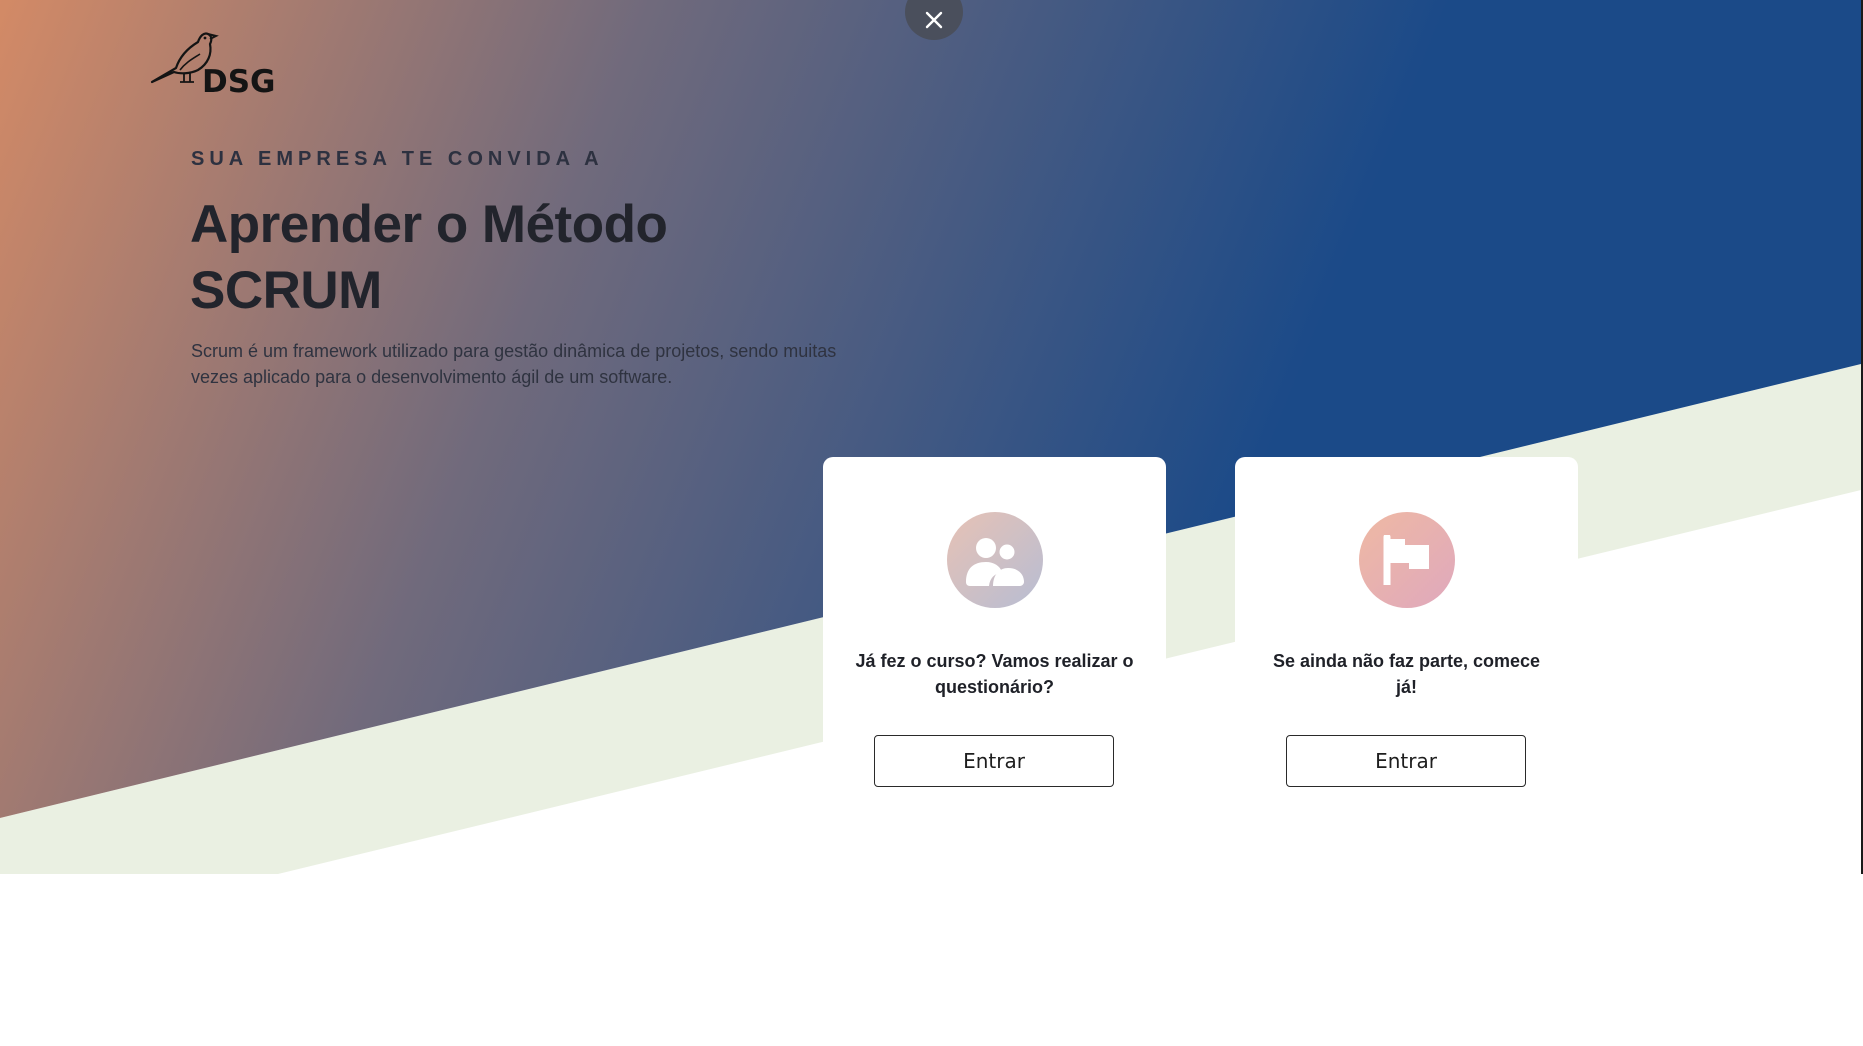 Image resolution: width=1863 pixels, height=1046 pixels. I want to click on people-icon-badge, so click(995, 560).